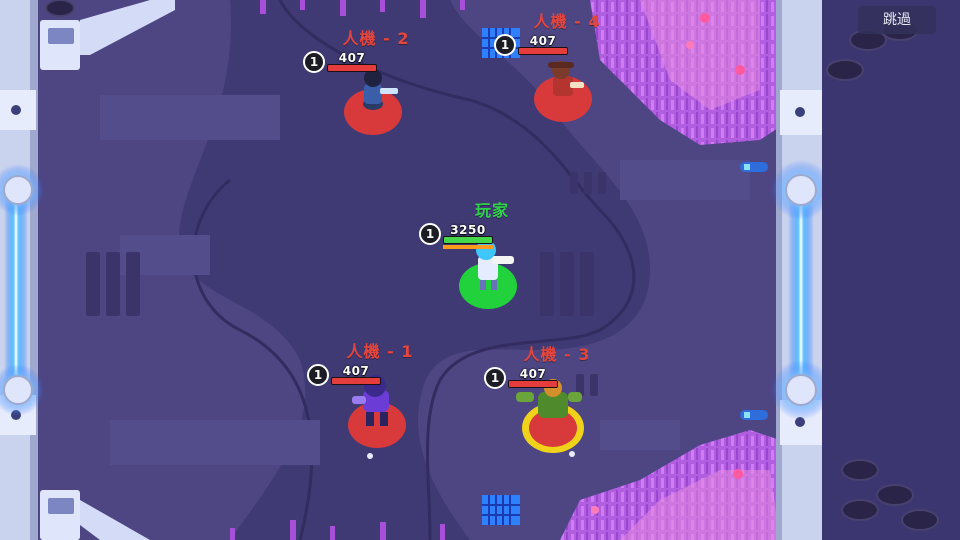  Describe the element at coordinates (501, 43) in the screenshot. I see `floor-grate-top` at that location.